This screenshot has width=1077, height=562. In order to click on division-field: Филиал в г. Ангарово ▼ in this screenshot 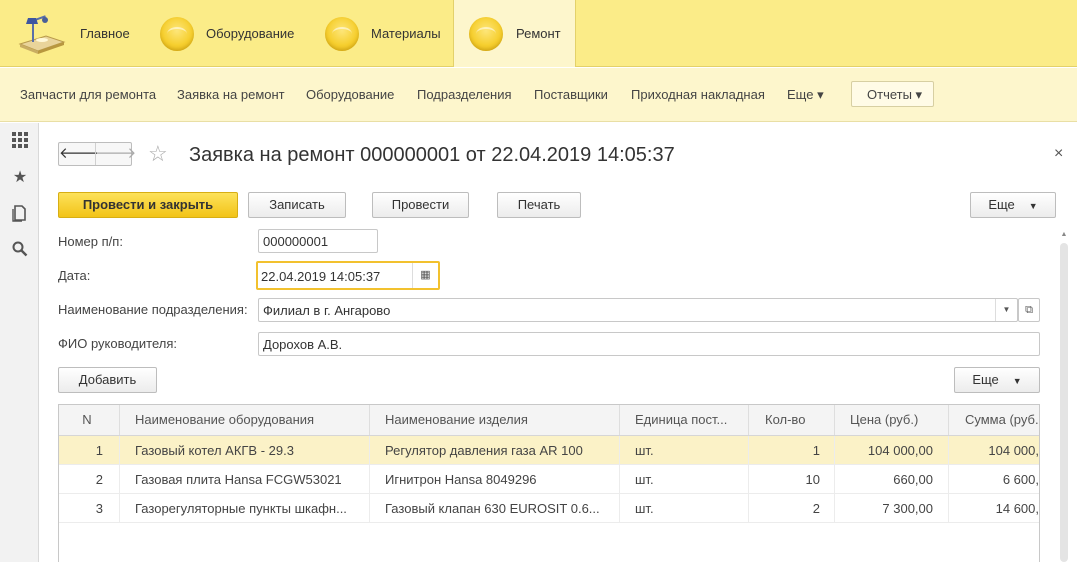, I will do `click(638, 310)`.